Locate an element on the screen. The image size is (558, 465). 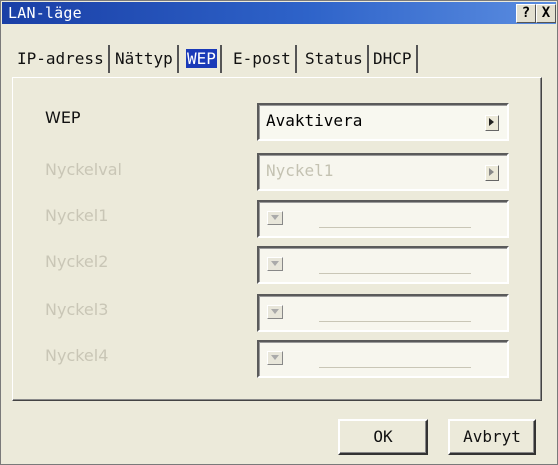
key4-label: Nyckel4 is located at coordinates (77, 355).